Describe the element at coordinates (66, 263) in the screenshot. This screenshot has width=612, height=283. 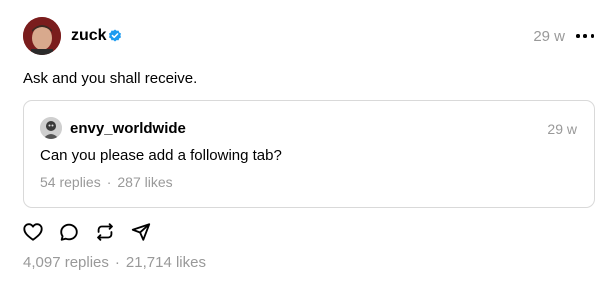
I see `replies-count: 4,097 replies` at that location.